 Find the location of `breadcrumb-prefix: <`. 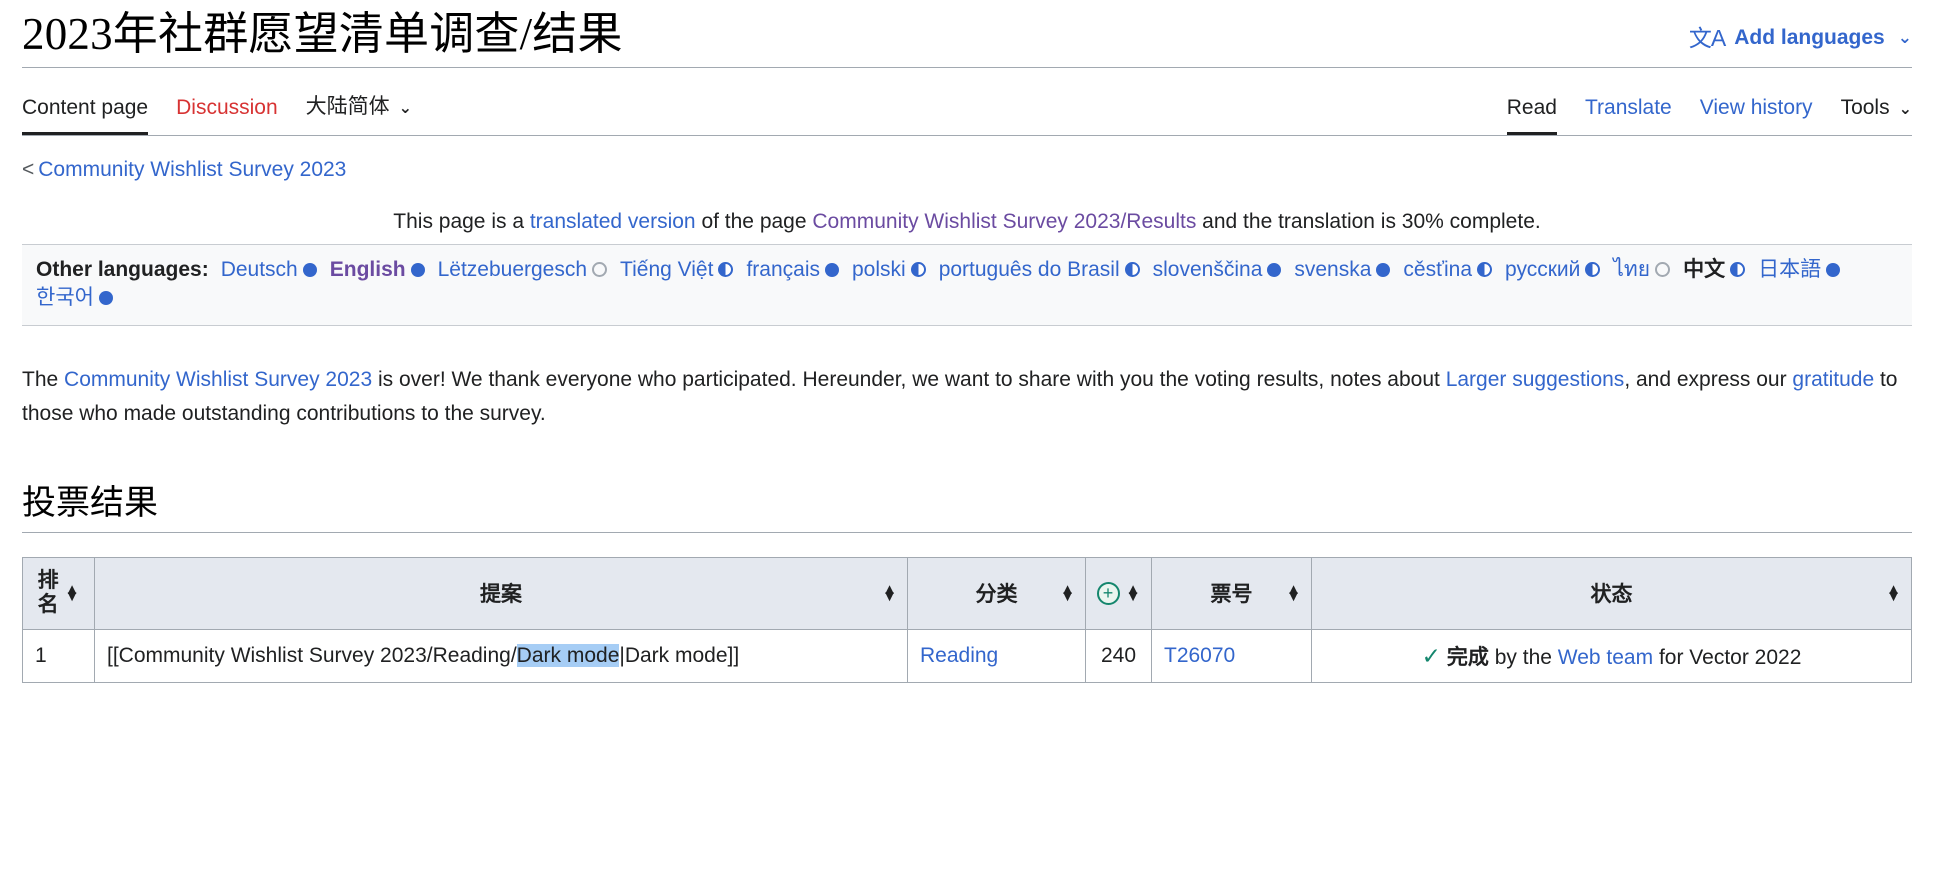

breadcrumb-prefix: < is located at coordinates (28, 170).